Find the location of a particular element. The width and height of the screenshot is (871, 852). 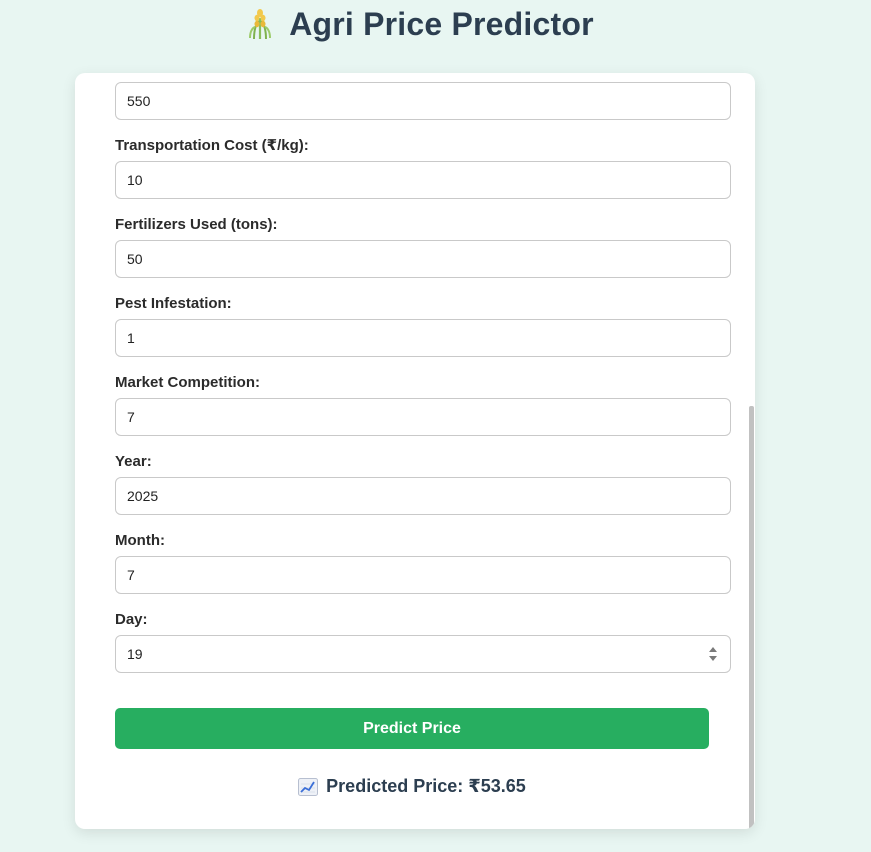

field-partial: hidden 550 is located at coordinates (423, 96).